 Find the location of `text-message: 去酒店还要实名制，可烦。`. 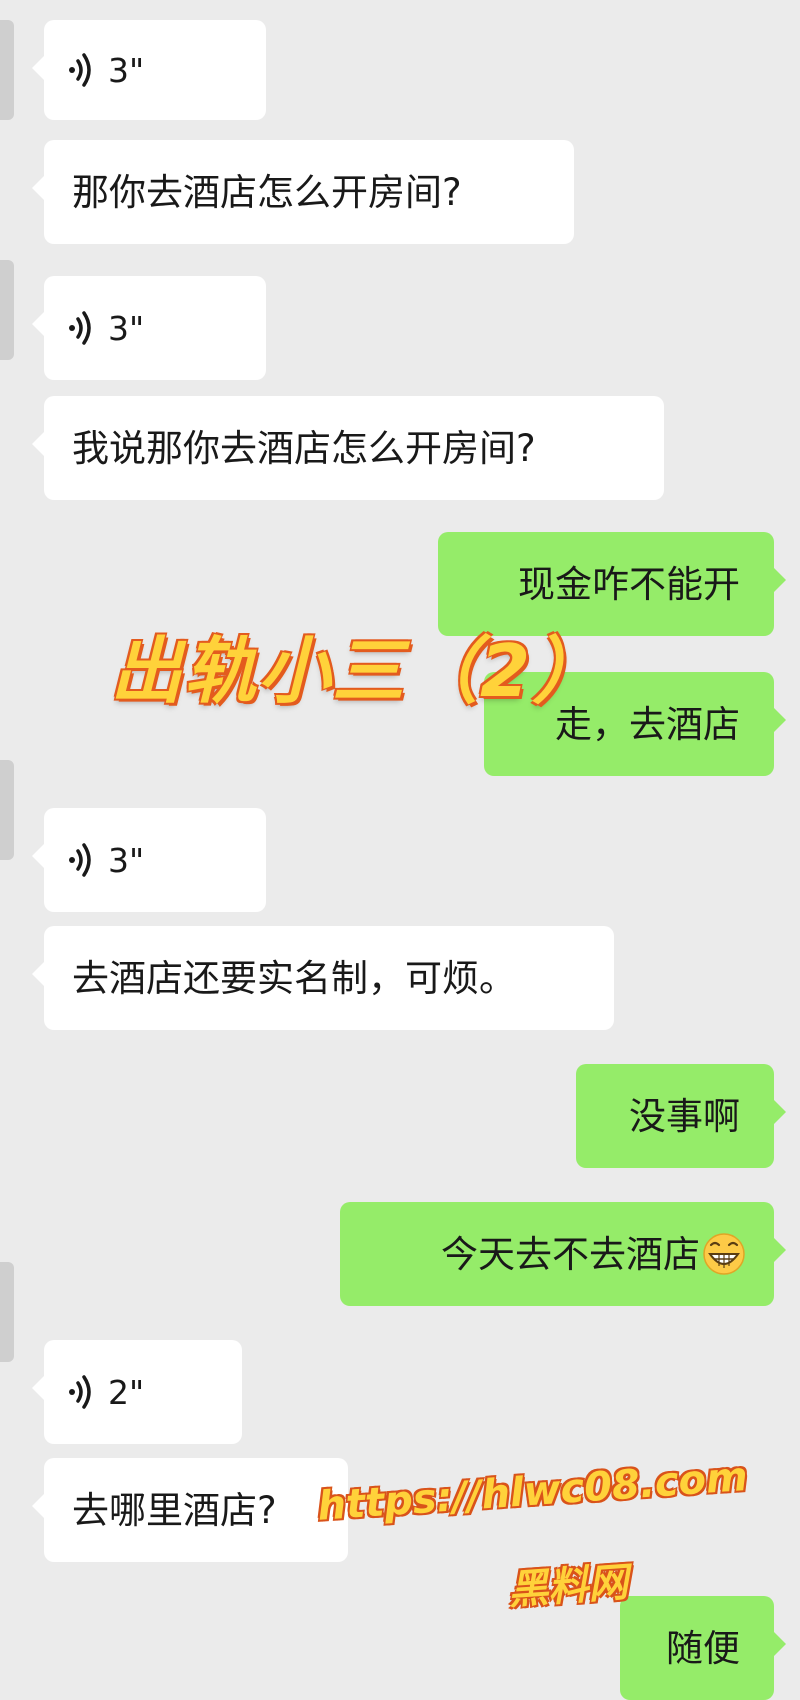

text-message: 去酒店还要实名制，可烦。 is located at coordinates (323, 978).